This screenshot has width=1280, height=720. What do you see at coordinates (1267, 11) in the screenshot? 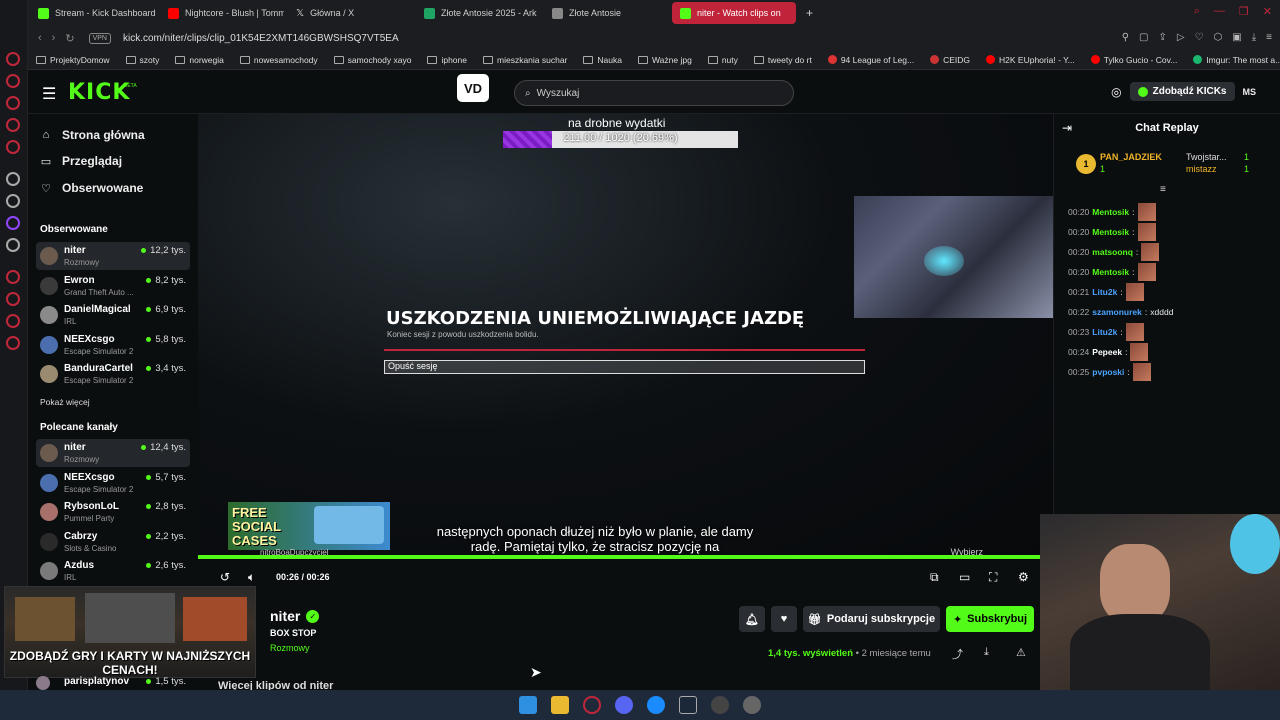
I see `close-window-icon: ✕` at bounding box center [1267, 11].